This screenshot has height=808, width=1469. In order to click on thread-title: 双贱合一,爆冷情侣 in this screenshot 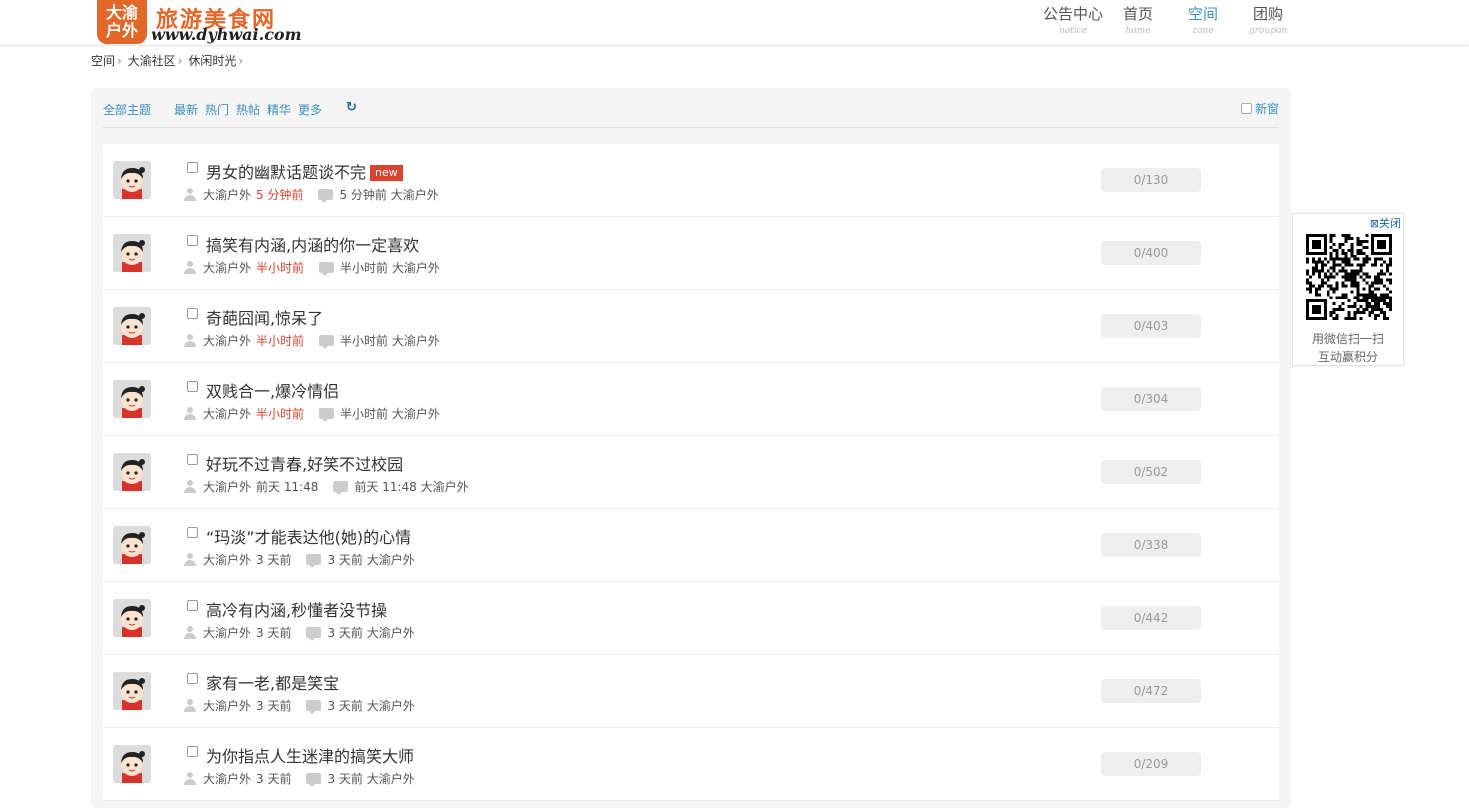, I will do `click(273, 391)`.